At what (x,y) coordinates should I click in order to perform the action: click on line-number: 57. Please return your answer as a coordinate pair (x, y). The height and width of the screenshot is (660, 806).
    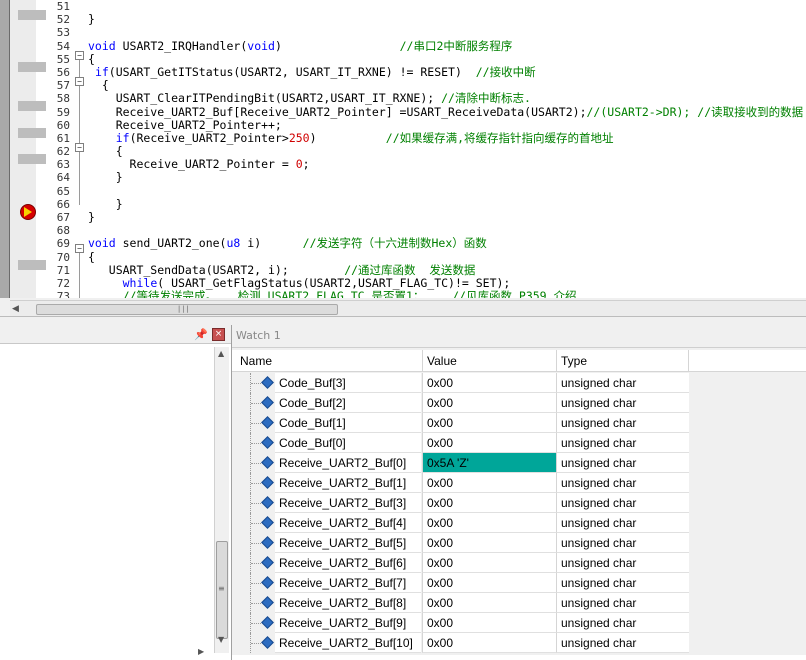
    Looking at the image, I should click on (63, 86).